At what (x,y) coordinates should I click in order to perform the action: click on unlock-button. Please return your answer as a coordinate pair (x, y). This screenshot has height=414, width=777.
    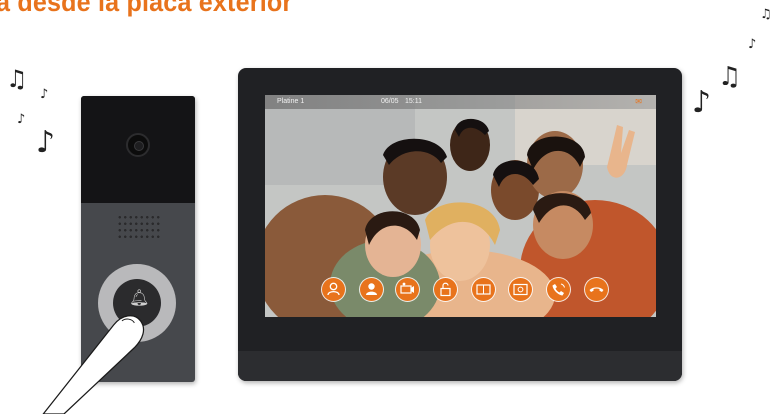
    Looking at the image, I should click on (445, 289).